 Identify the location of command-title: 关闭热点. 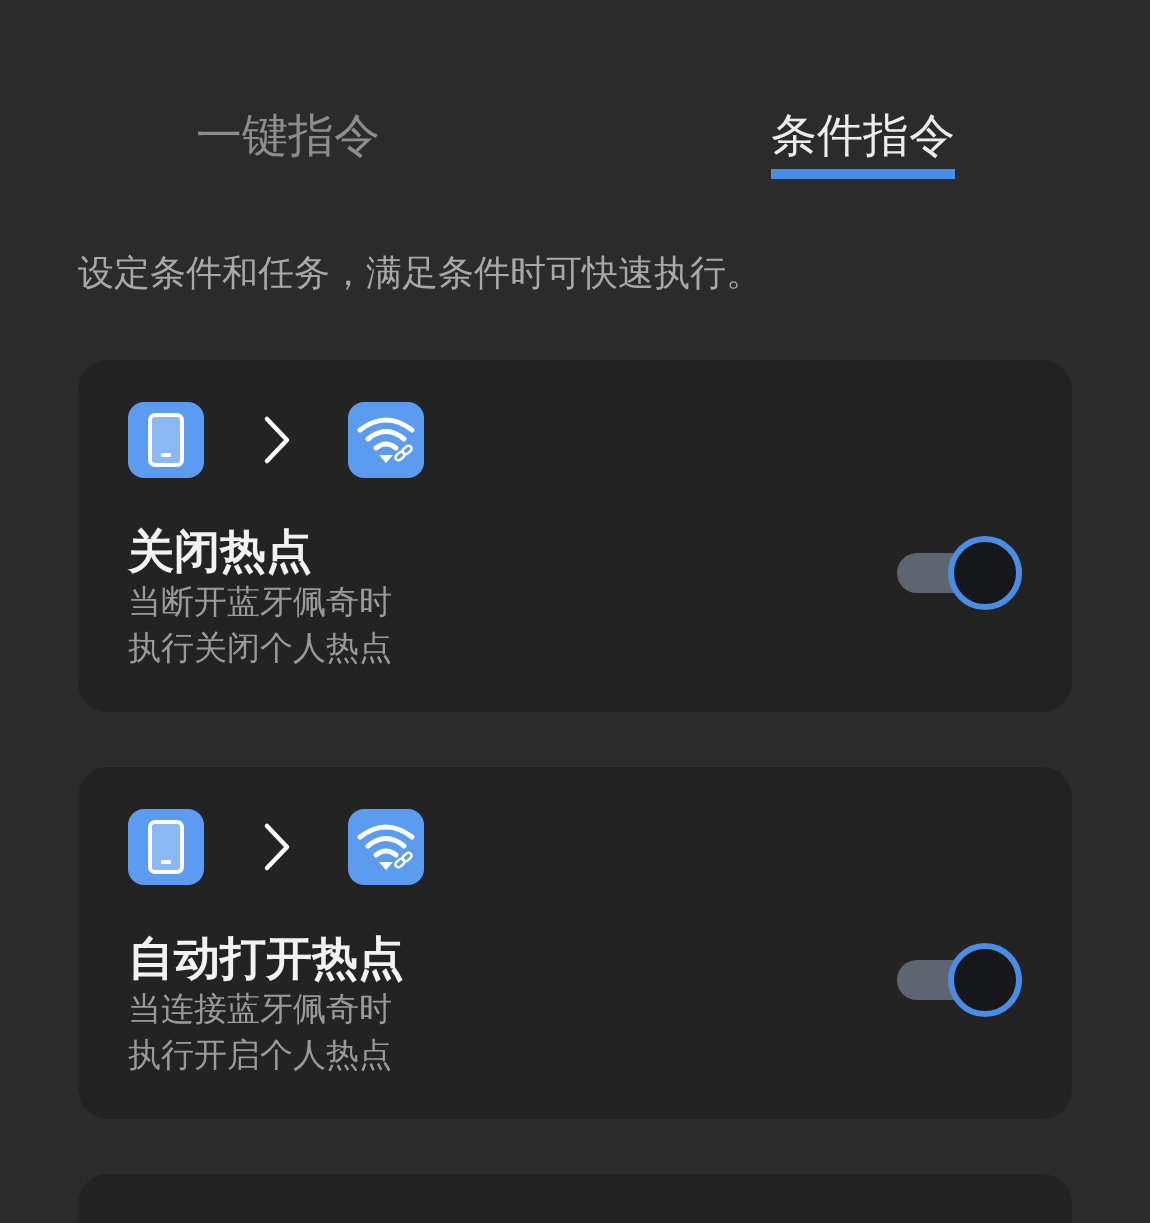
(220, 551).